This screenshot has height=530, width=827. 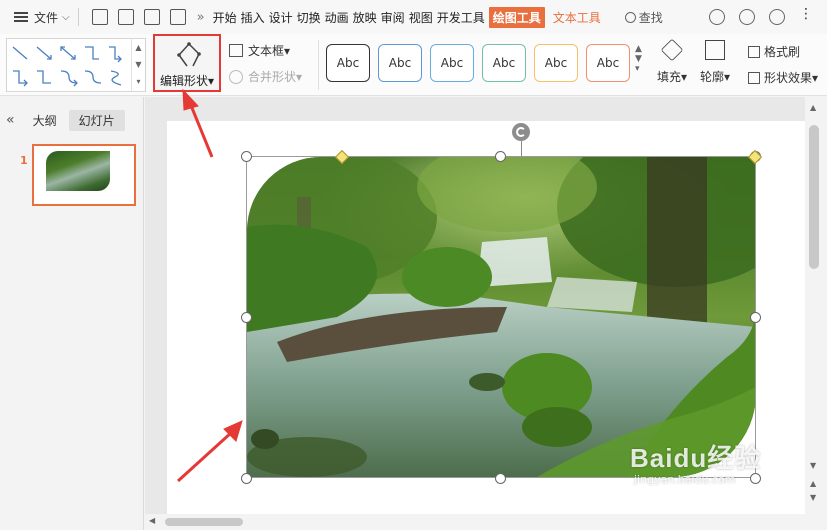 I want to click on horizontal-scroll-thumb, so click(x=204, y=522).